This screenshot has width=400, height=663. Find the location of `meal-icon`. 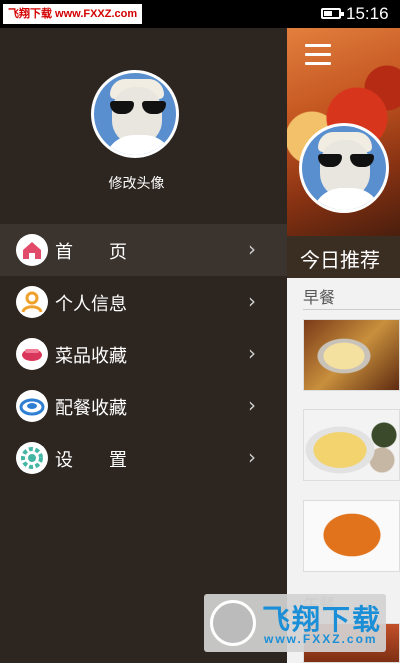

meal-icon is located at coordinates (32, 406).